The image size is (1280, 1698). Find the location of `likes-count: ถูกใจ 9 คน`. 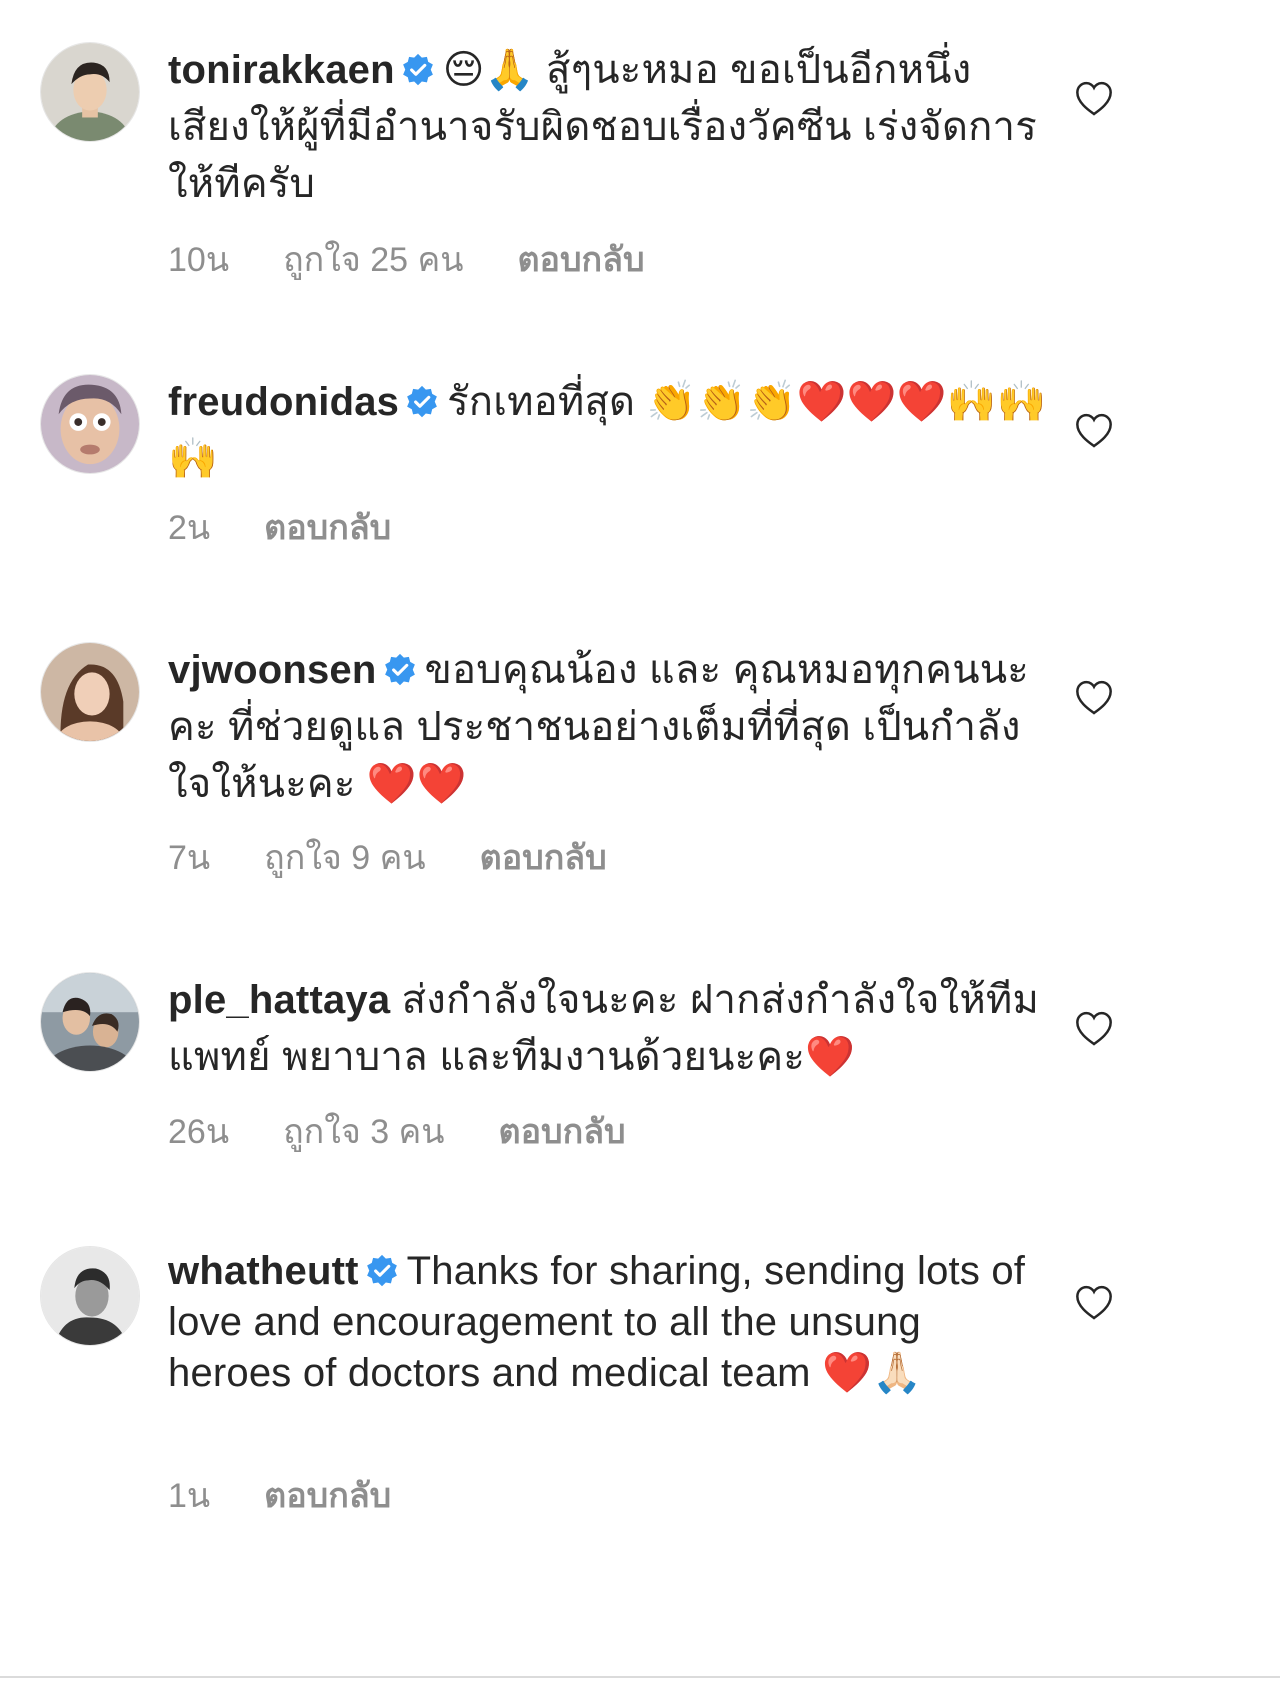

likes-count: ถูกใจ 9 คน is located at coordinates (344, 858).